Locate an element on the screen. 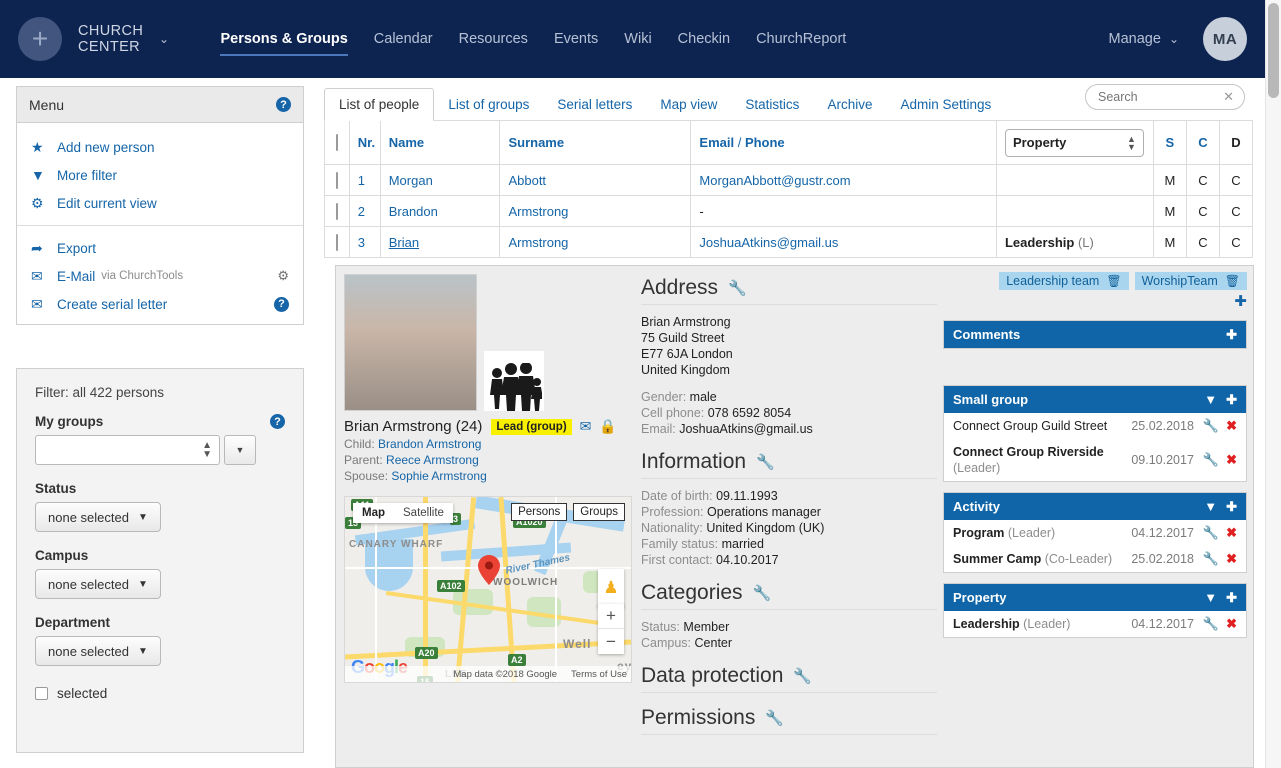  property-select: Property ▲ ▼ is located at coordinates (1074, 142).